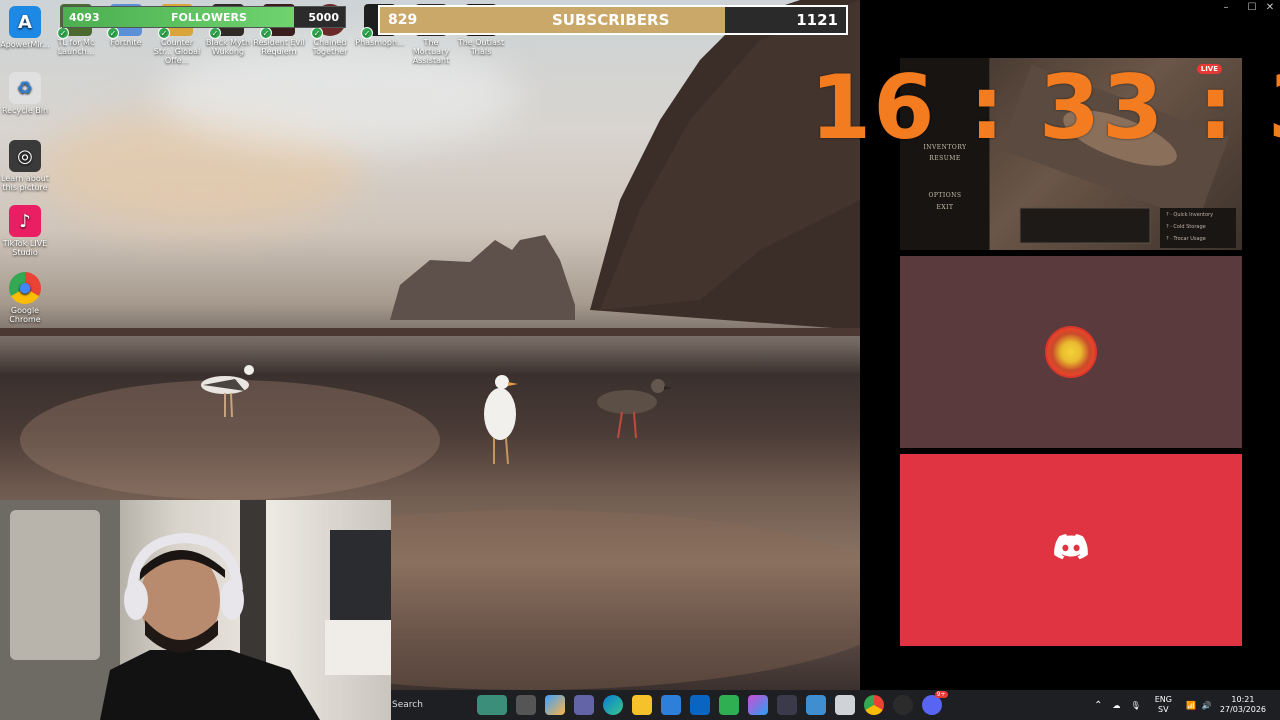 This screenshot has width=1280, height=720. What do you see at coordinates (1071, 547) in the screenshot?
I see `discord-icon` at bounding box center [1071, 547].